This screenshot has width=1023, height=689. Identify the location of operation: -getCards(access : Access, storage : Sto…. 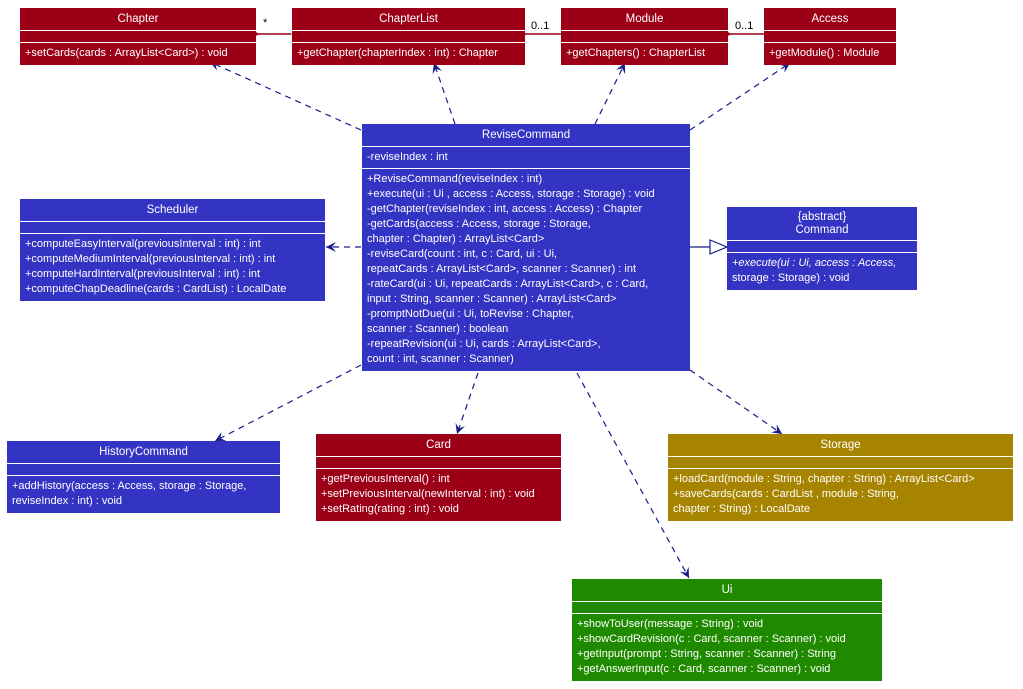
(479, 224).